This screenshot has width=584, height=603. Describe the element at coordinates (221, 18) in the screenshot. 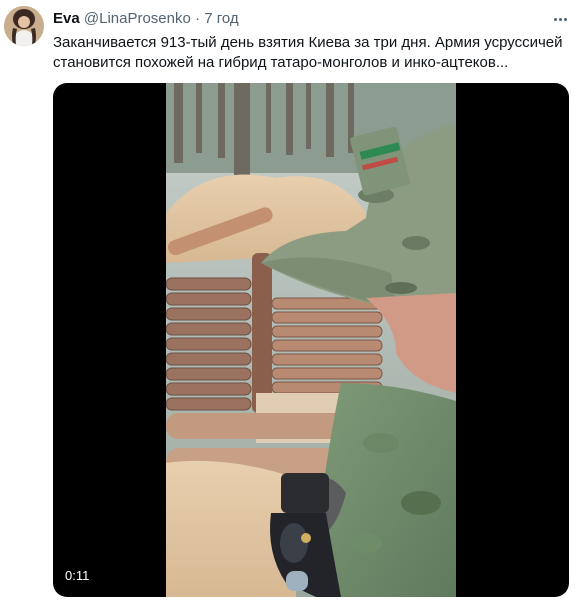

I see `timestamp: 7 год` at that location.